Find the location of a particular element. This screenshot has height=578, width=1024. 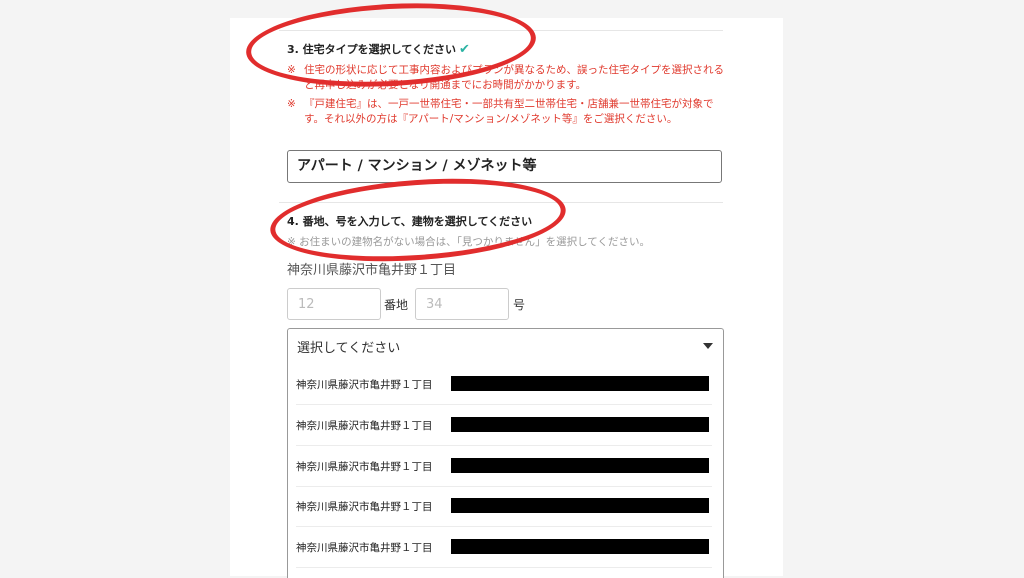

check-icon: ✔ is located at coordinates (464, 49).